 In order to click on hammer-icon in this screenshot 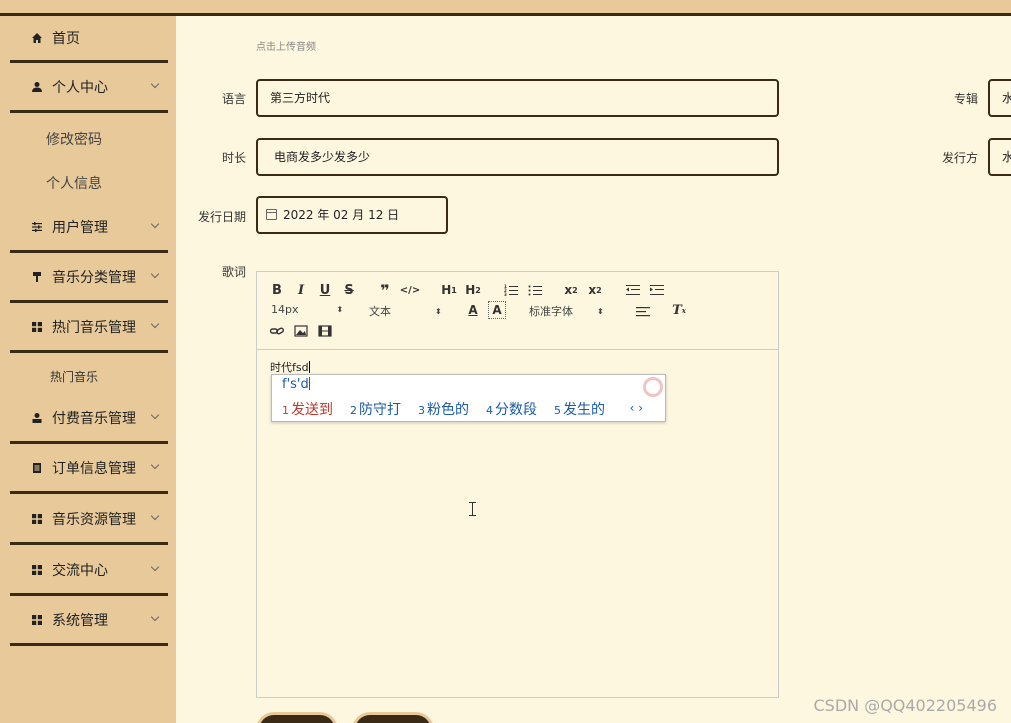, I will do `click(37, 277)`.